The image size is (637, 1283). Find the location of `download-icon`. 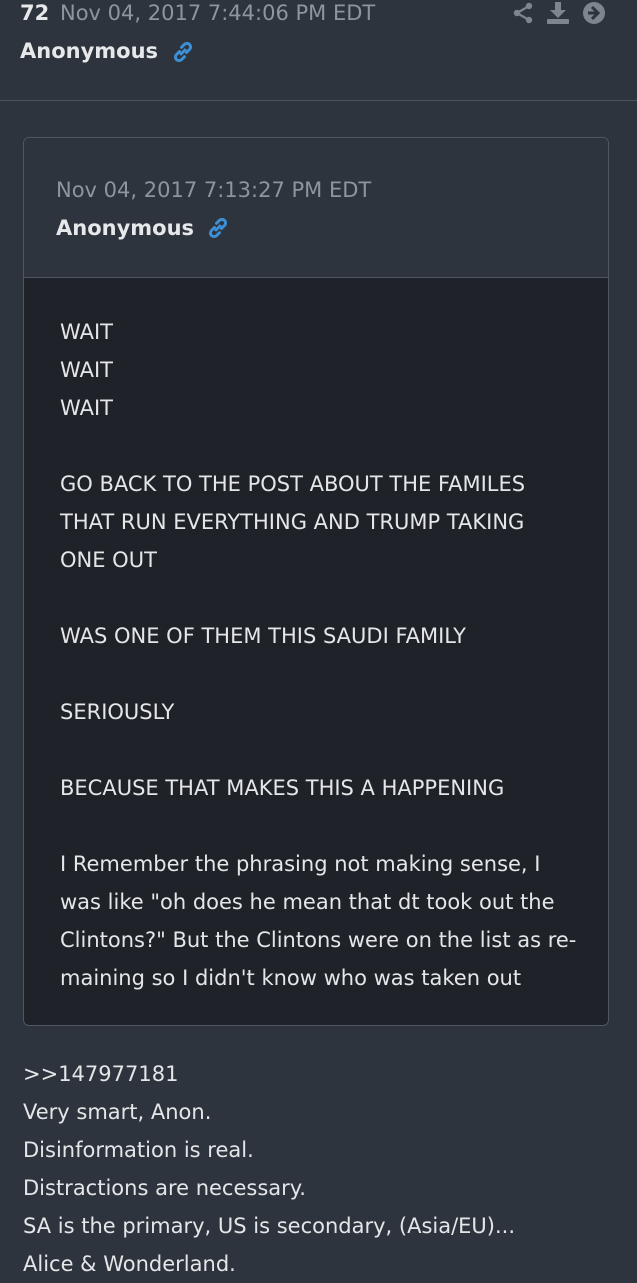

download-icon is located at coordinates (558, 13).